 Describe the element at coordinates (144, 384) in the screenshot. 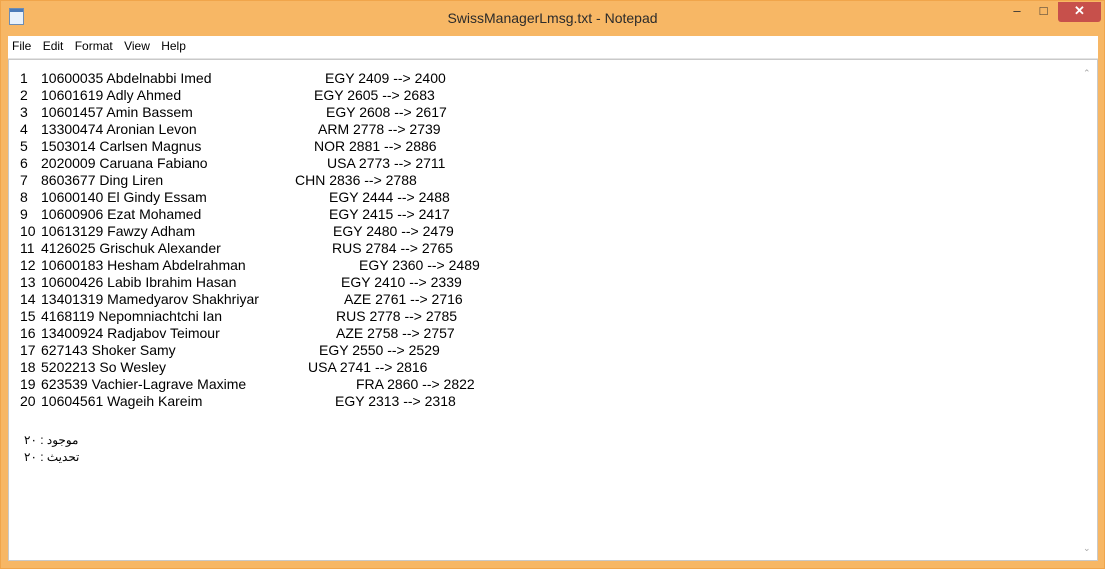

I see `player-id-name: 623539 Vachier-Lagrave Maxime` at that location.